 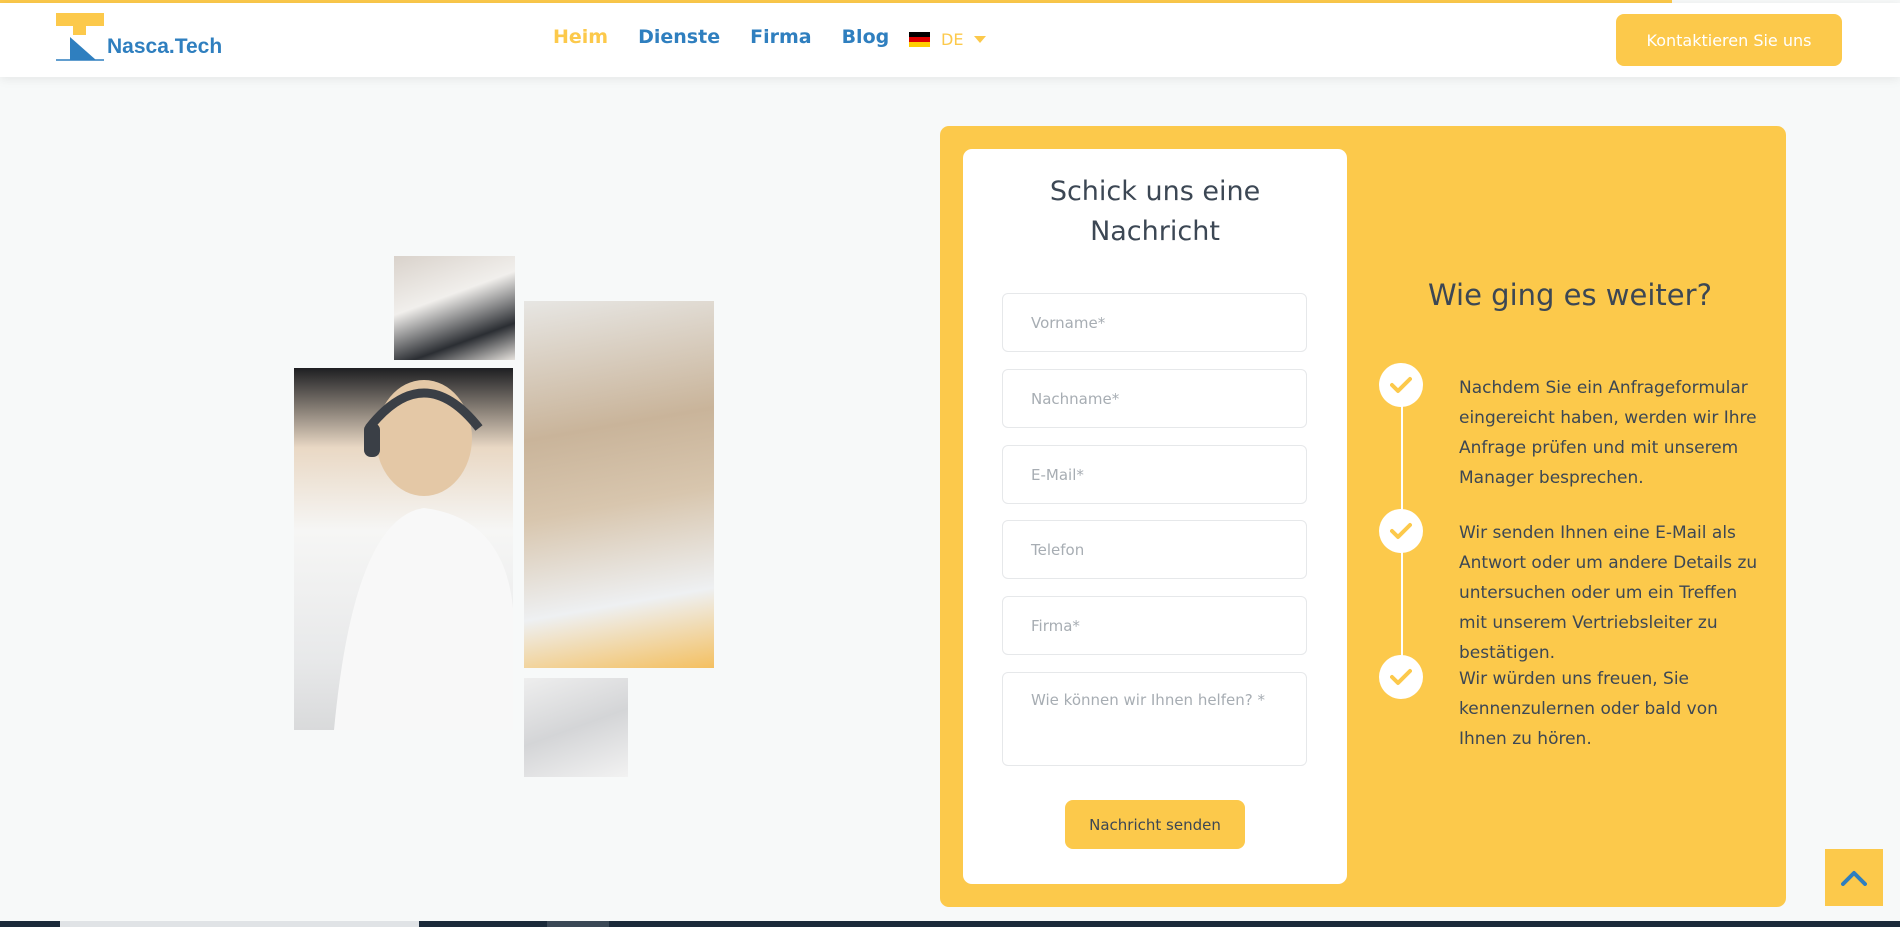 I want to click on send-message-button: Nachricht senden, so click(x=1155, y=824).